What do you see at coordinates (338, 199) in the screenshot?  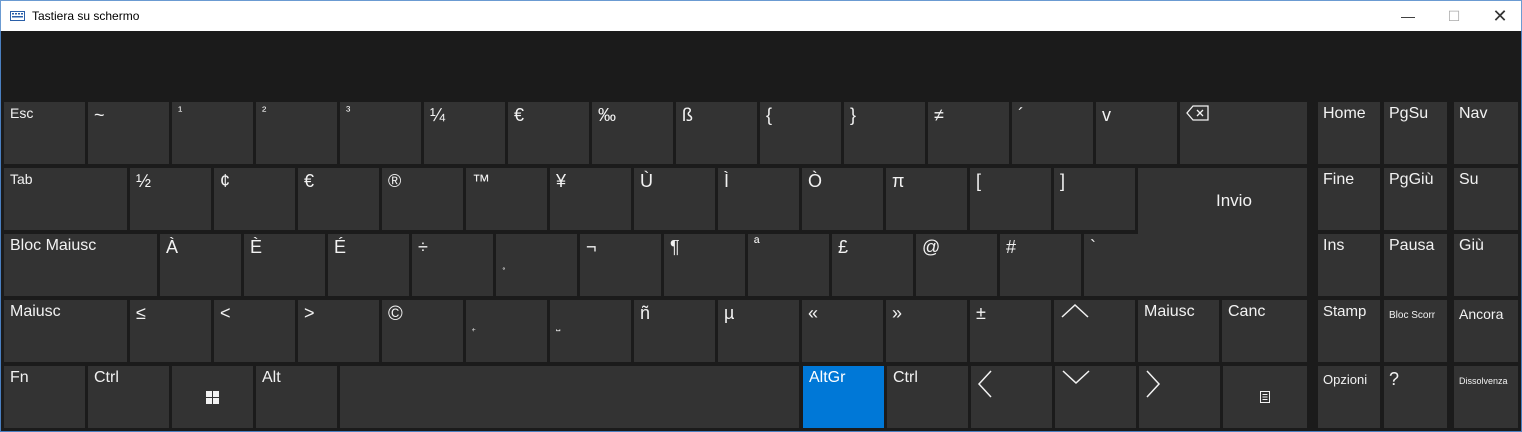 I see `key-euro-2: €` at bounding box center [338, 199].